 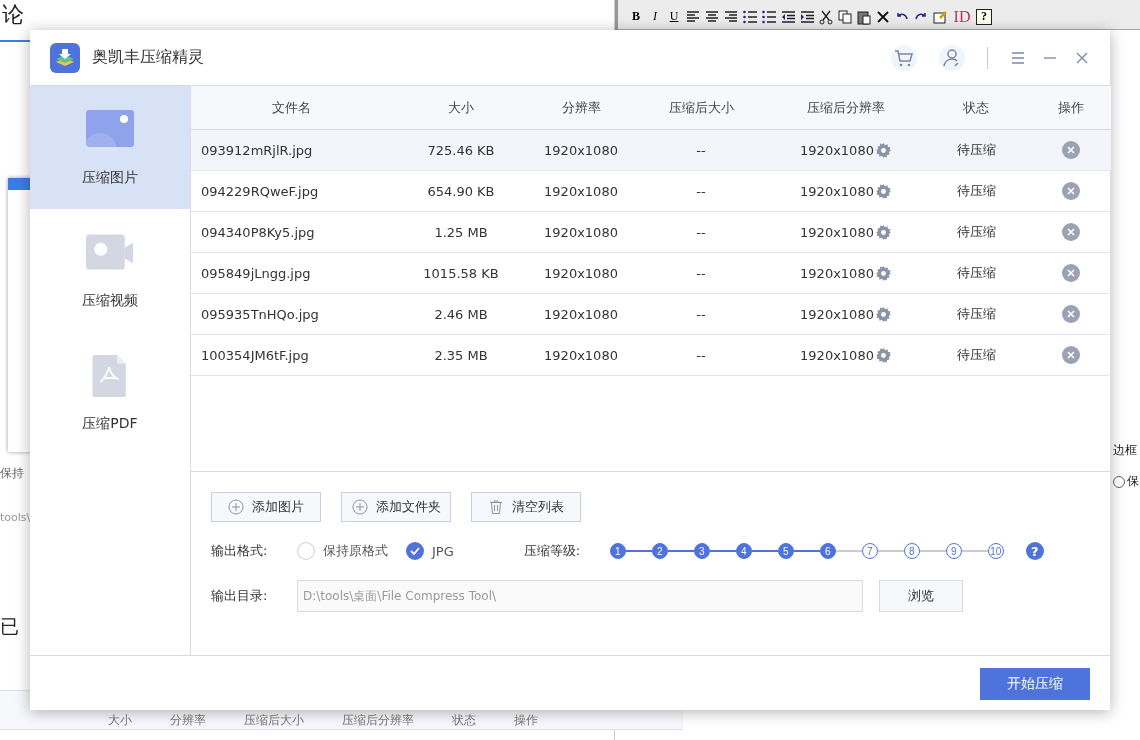 I want to click on underline-button: U, so click(x=674, y=16).